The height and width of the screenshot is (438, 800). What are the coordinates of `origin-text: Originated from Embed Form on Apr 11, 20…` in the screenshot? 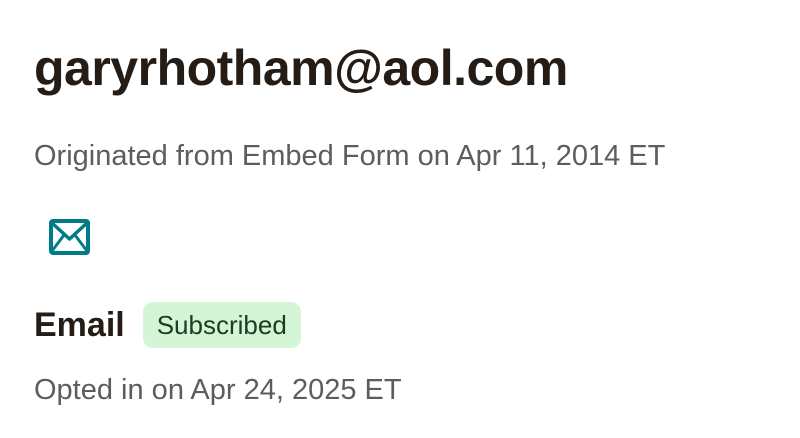 It's located at (350, 156).